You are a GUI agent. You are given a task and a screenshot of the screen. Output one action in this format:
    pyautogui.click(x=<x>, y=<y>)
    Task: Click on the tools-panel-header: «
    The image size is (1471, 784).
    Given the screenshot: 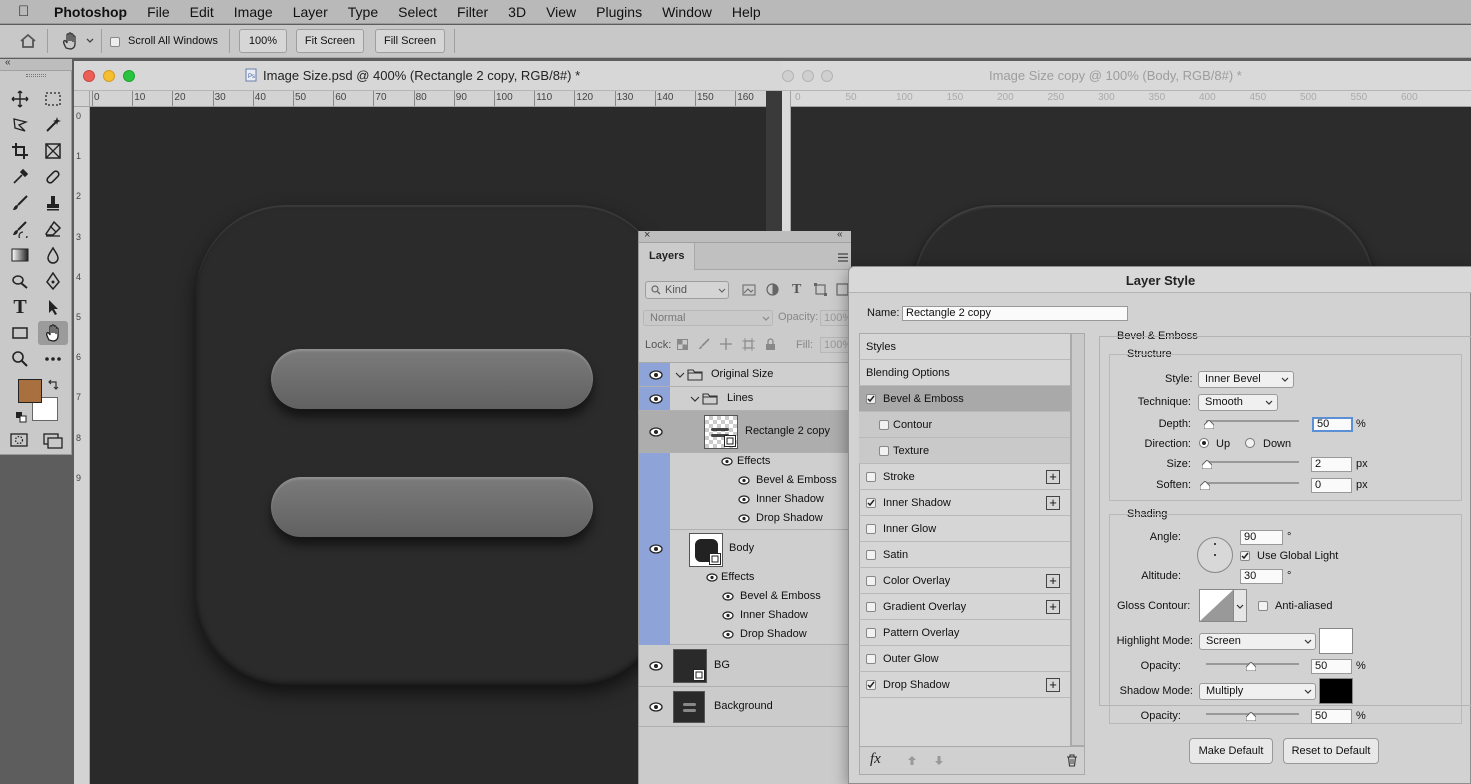 What is the action you would take?
    pyautogui.click(x=36, y=64)
    